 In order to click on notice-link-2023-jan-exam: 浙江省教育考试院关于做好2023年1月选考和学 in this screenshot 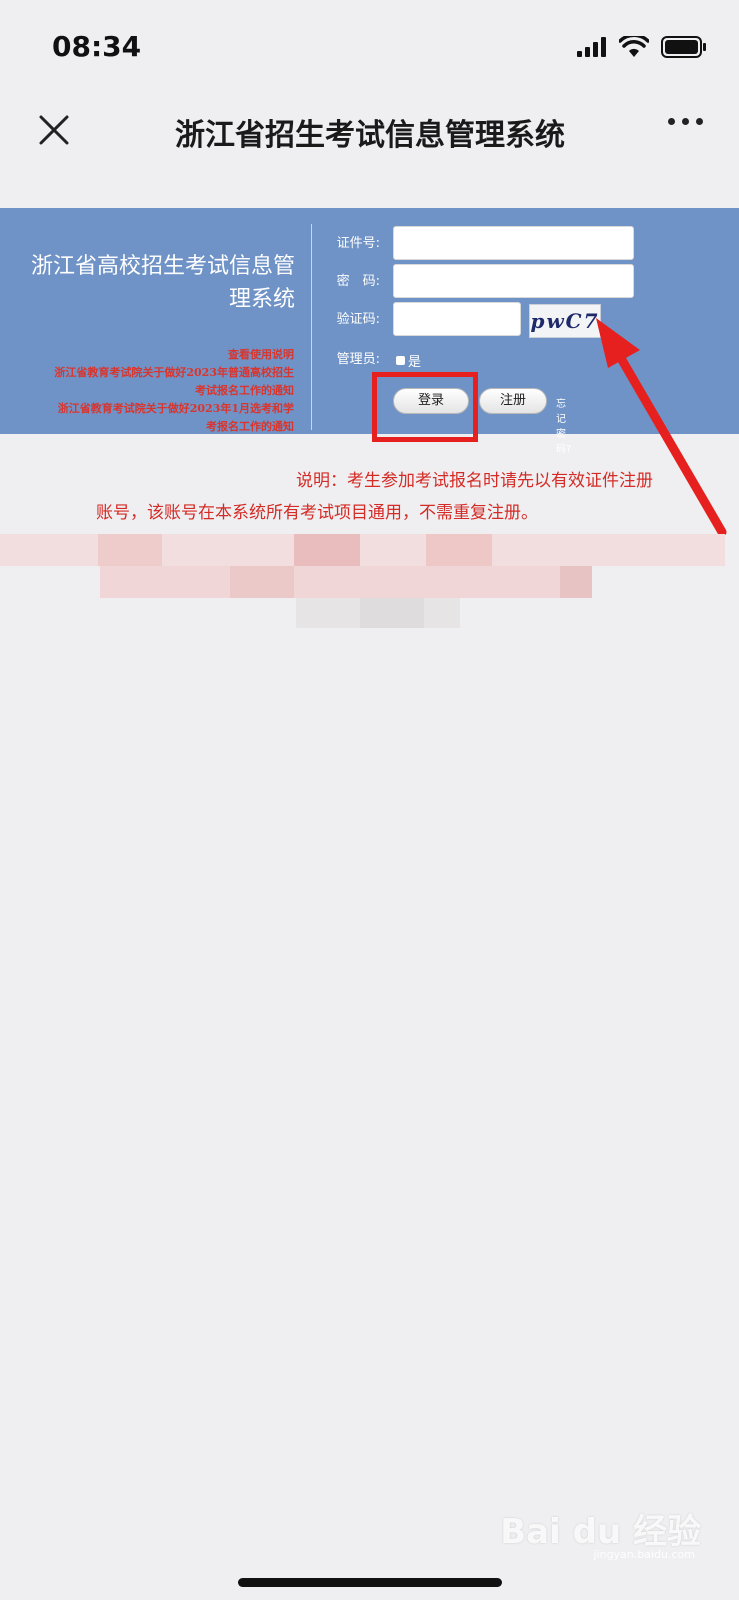, I will do `click(147, 409)`.